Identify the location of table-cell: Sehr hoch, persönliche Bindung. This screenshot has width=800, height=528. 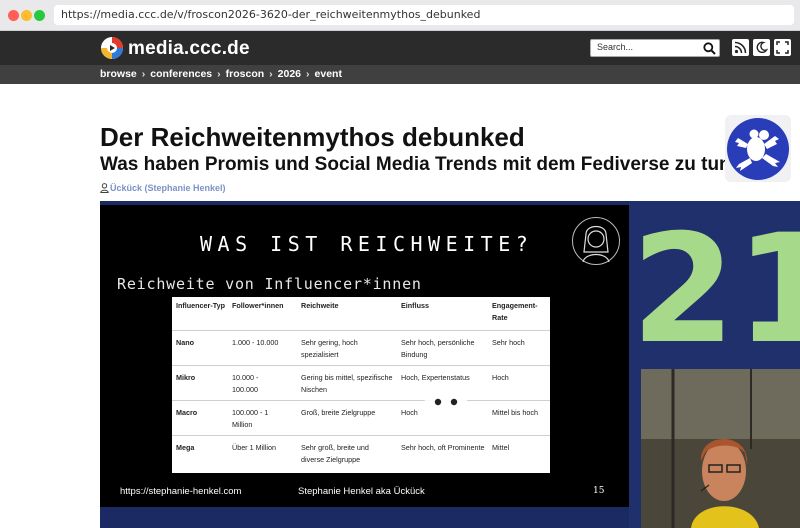
(438, 348).